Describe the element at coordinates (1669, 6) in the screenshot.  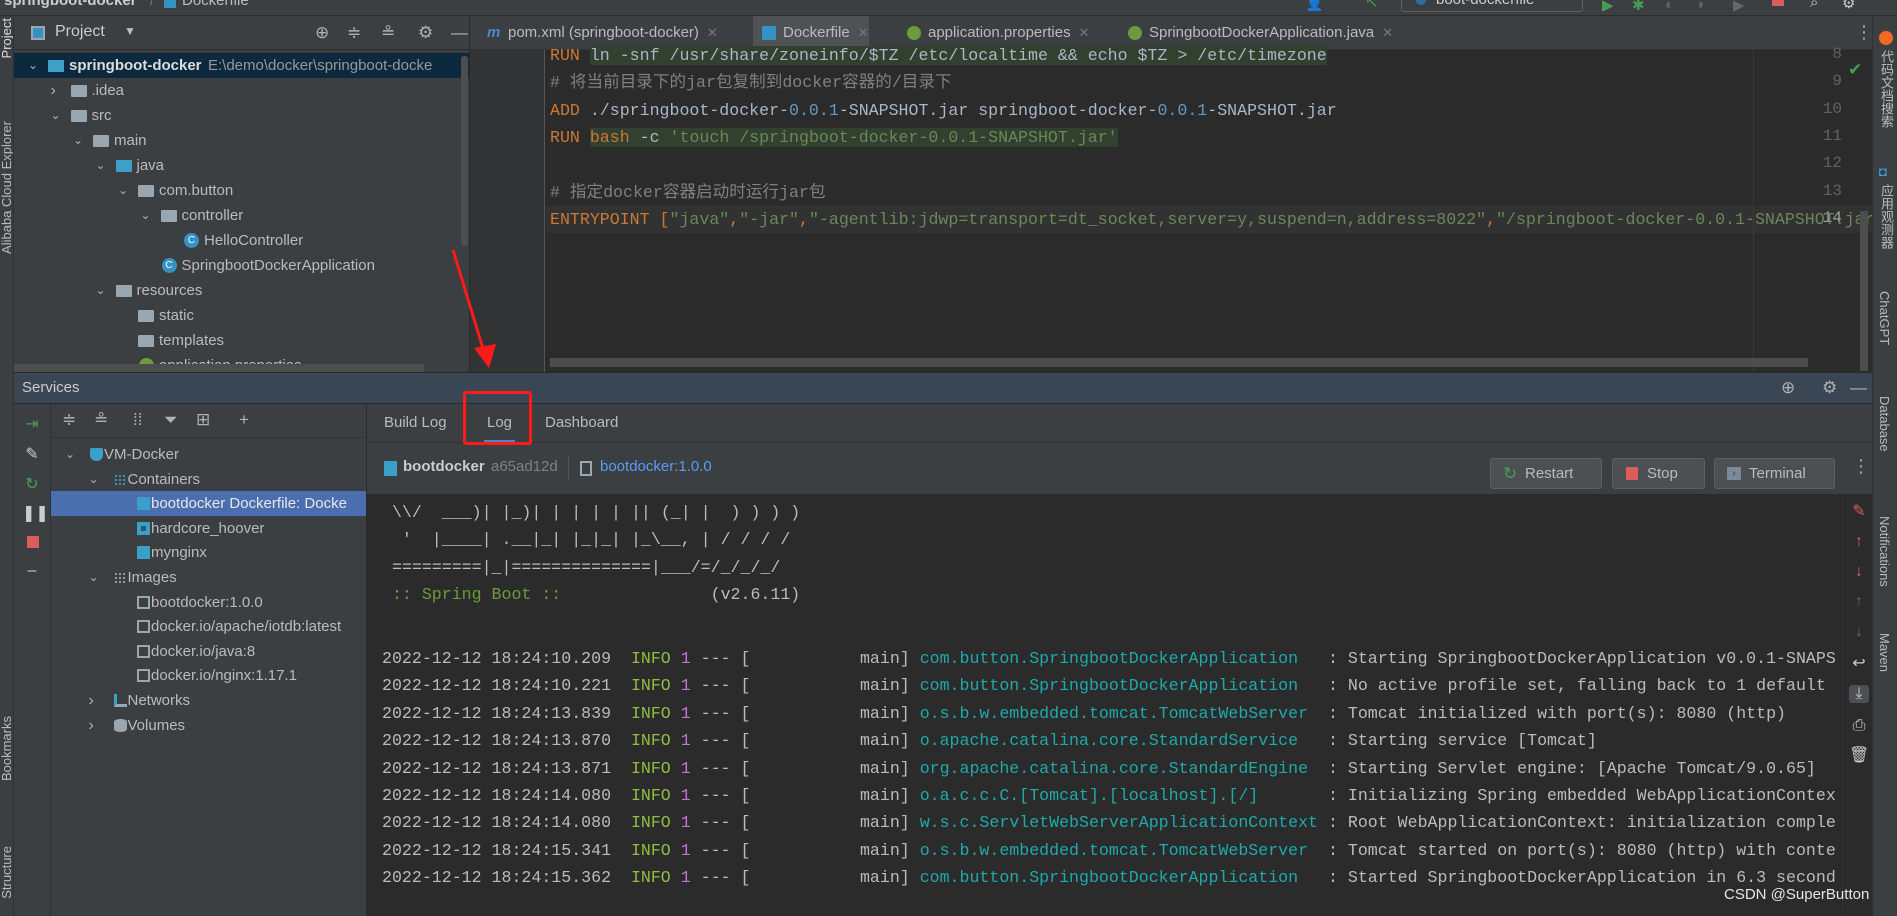
I see `profile-icon: ◐` at that location.